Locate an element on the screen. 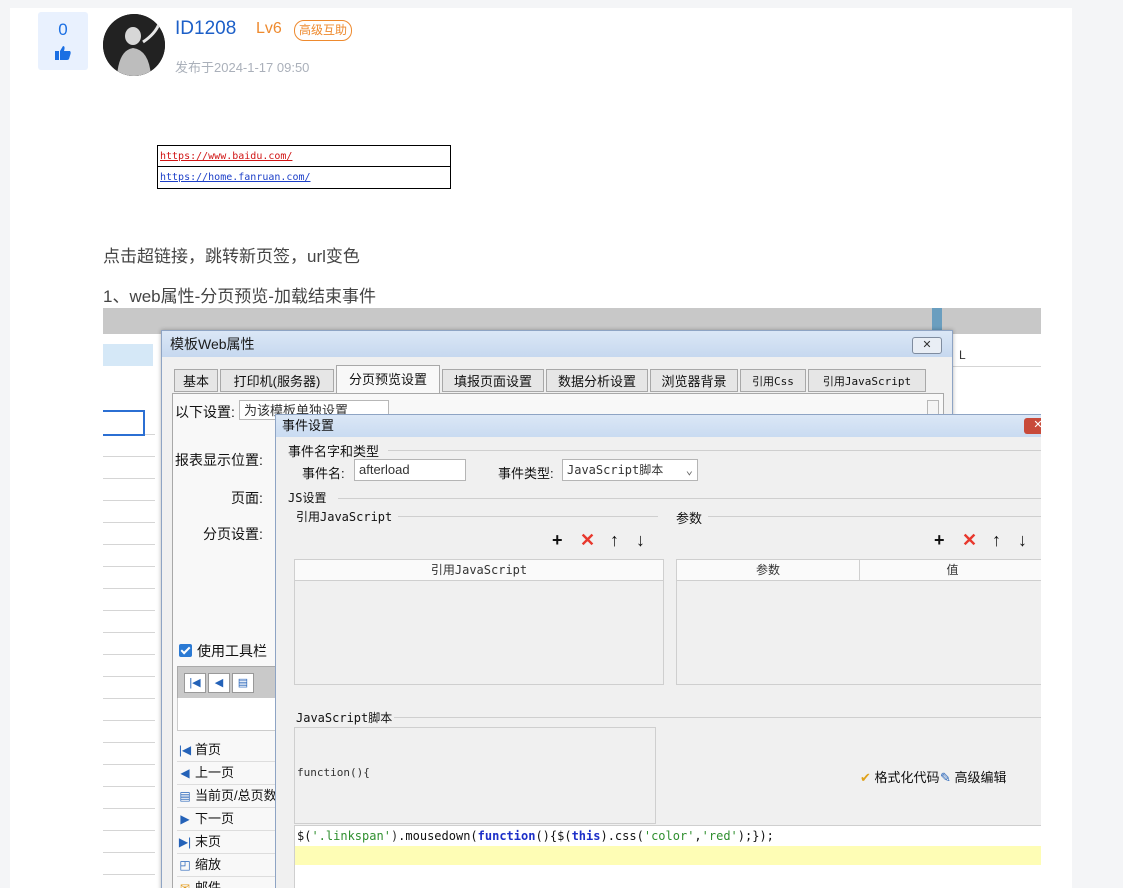 Image resolution: width=1123 pixels, height=888 pixels. settings-label: 以下设置: is located at coordinates (205, 412).